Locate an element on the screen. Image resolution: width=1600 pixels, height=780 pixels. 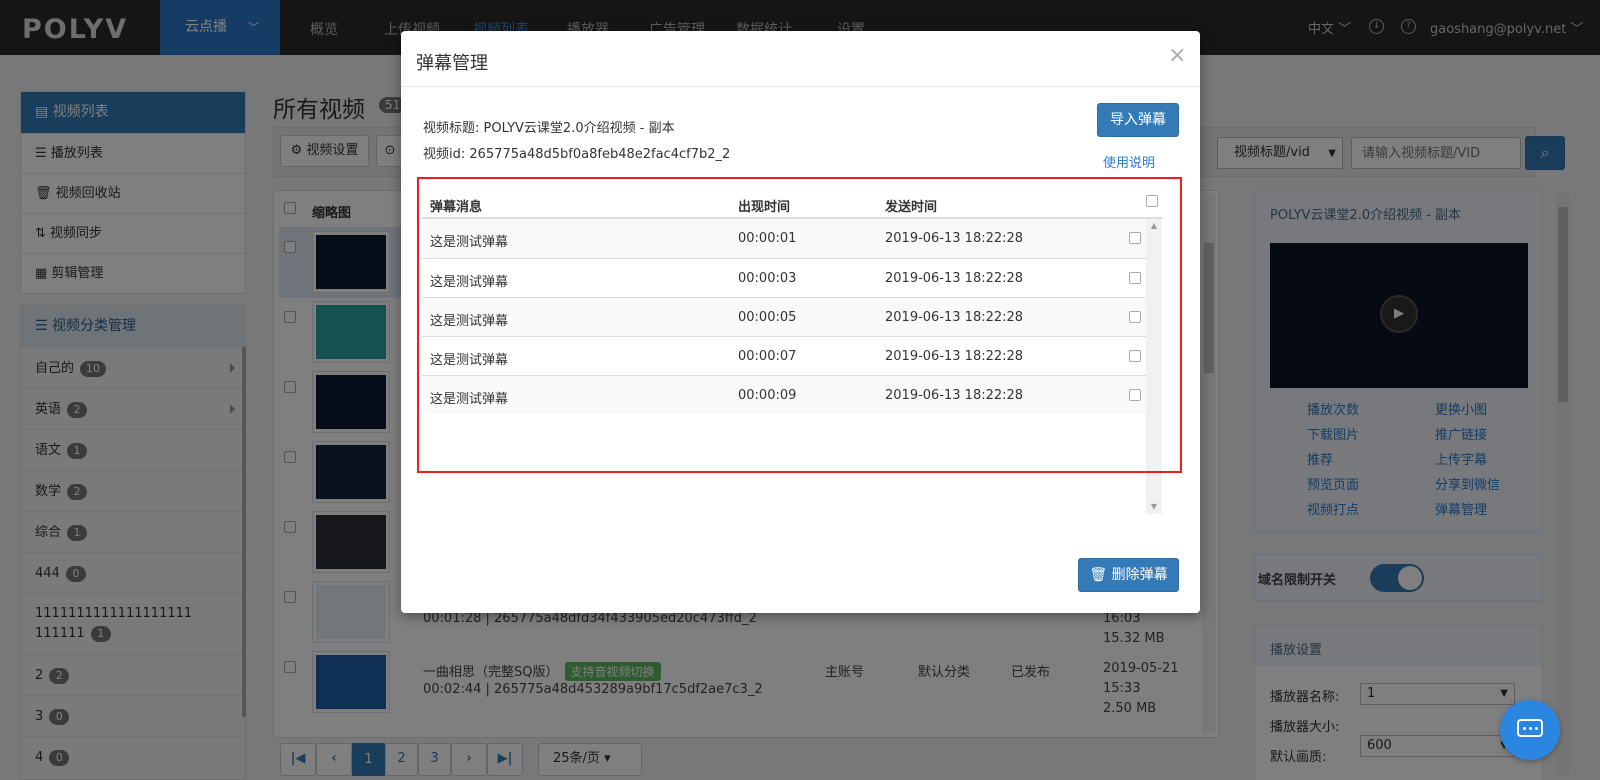
chat-bubble-icon is located at coordinates (1530, 728).